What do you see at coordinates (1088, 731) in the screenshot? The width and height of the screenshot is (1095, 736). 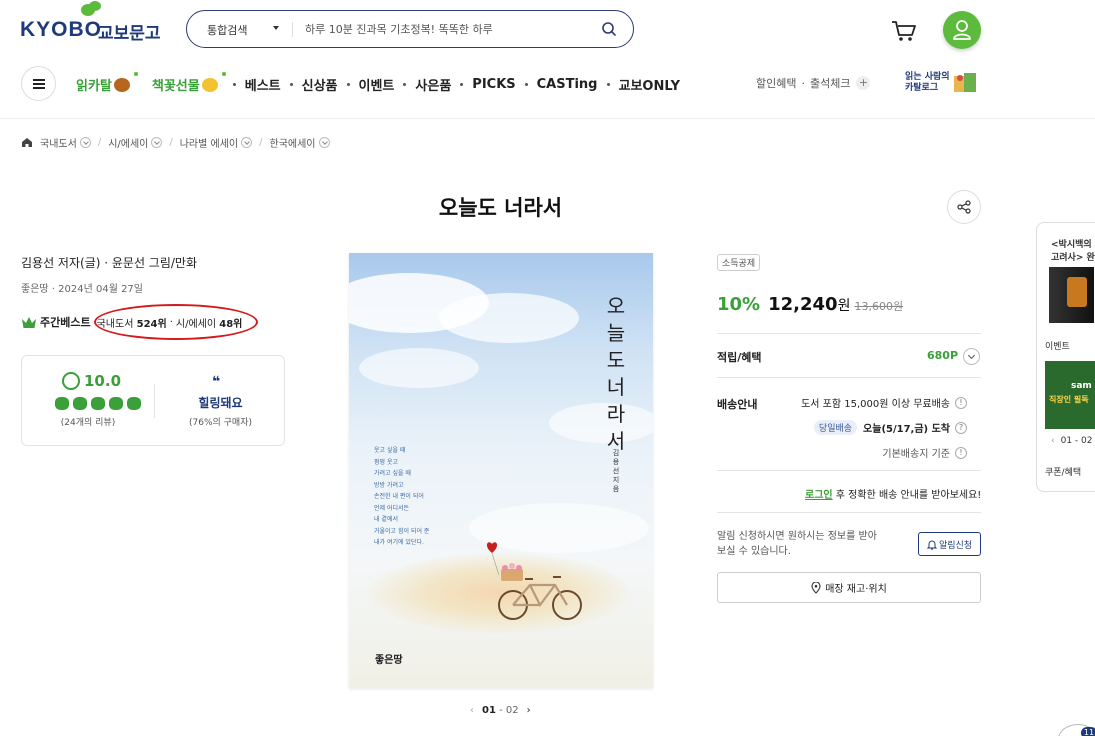 I see `count-badge: 11` at bounding box center [1088, 731].